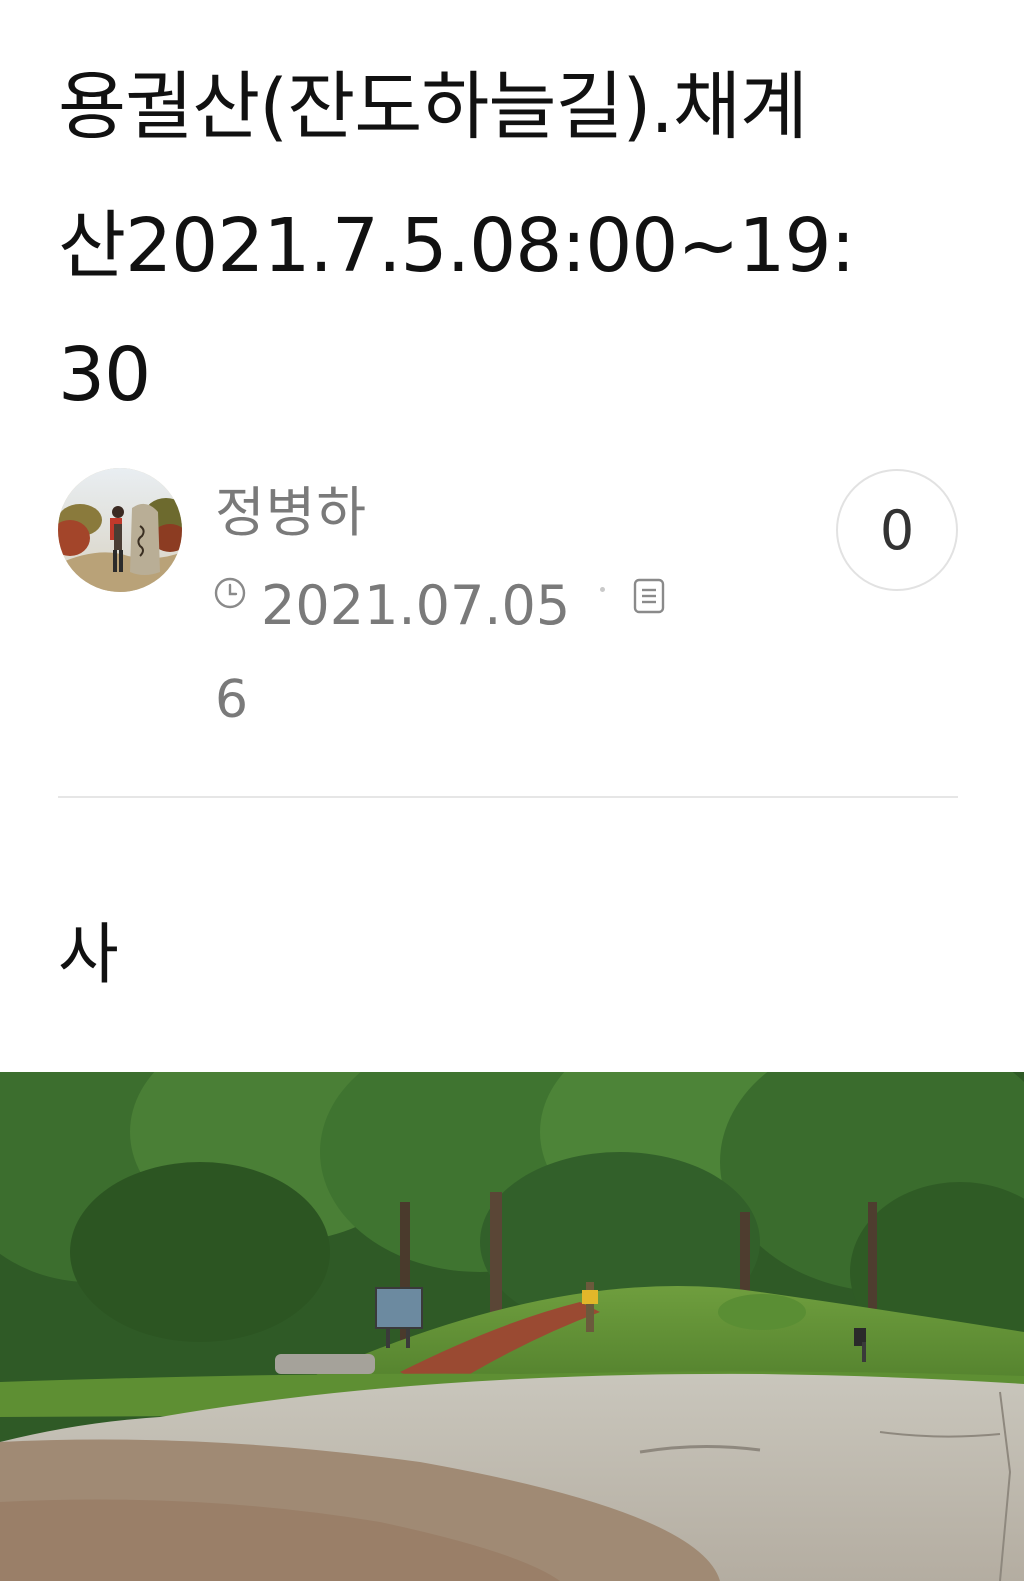  Describe the element at coordinates (649, 596) in the screenshot. I see `document-icon` at that location.